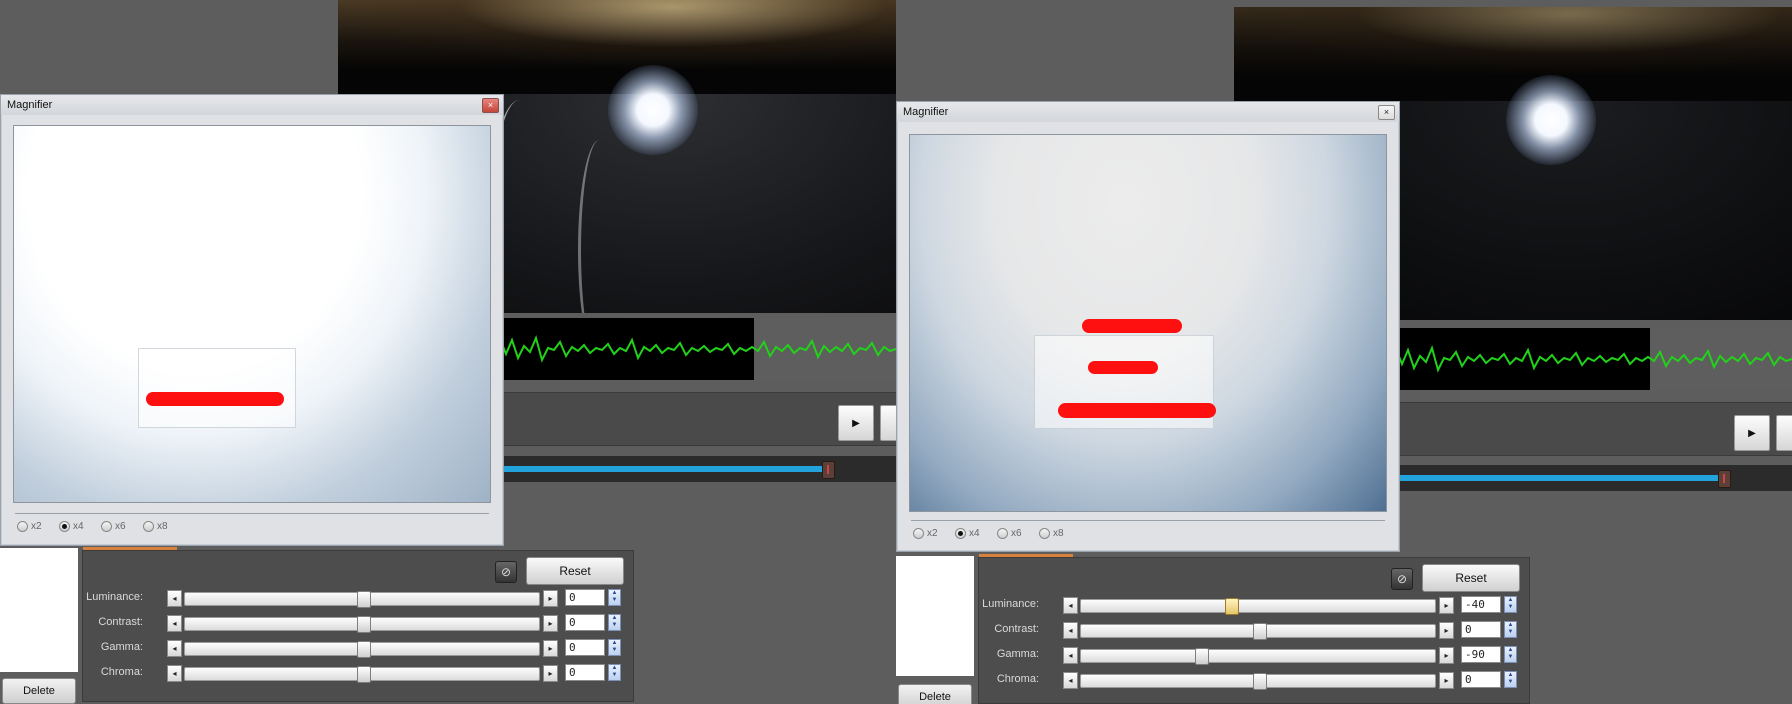 Image resolution: width=1792 pixels, height=704 pixels. I want to click on contrast-row: Contrast: ◂ ▸ 0 ▲ ▼, so click(1254, 630).